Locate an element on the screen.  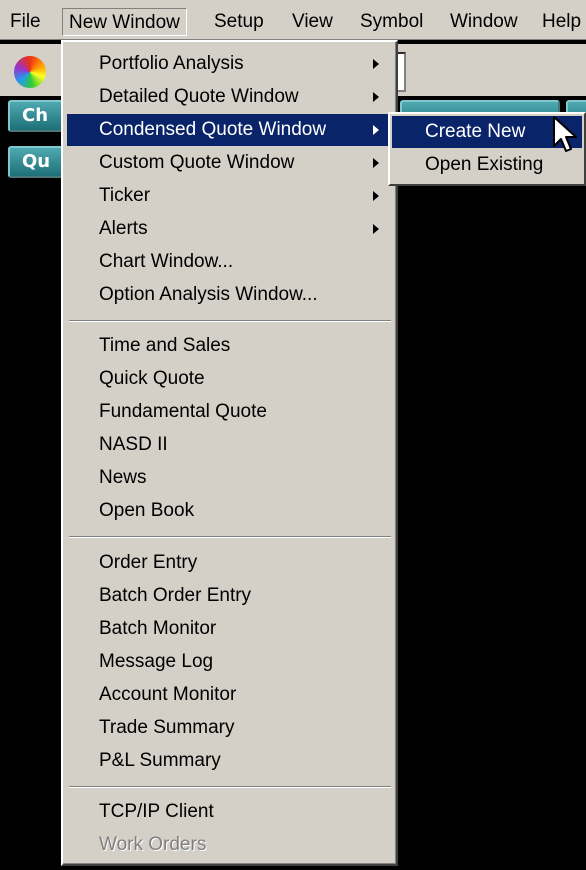
menu-item-custom-quote-window: Custom Quote Window is located at coordinates (230, 163).